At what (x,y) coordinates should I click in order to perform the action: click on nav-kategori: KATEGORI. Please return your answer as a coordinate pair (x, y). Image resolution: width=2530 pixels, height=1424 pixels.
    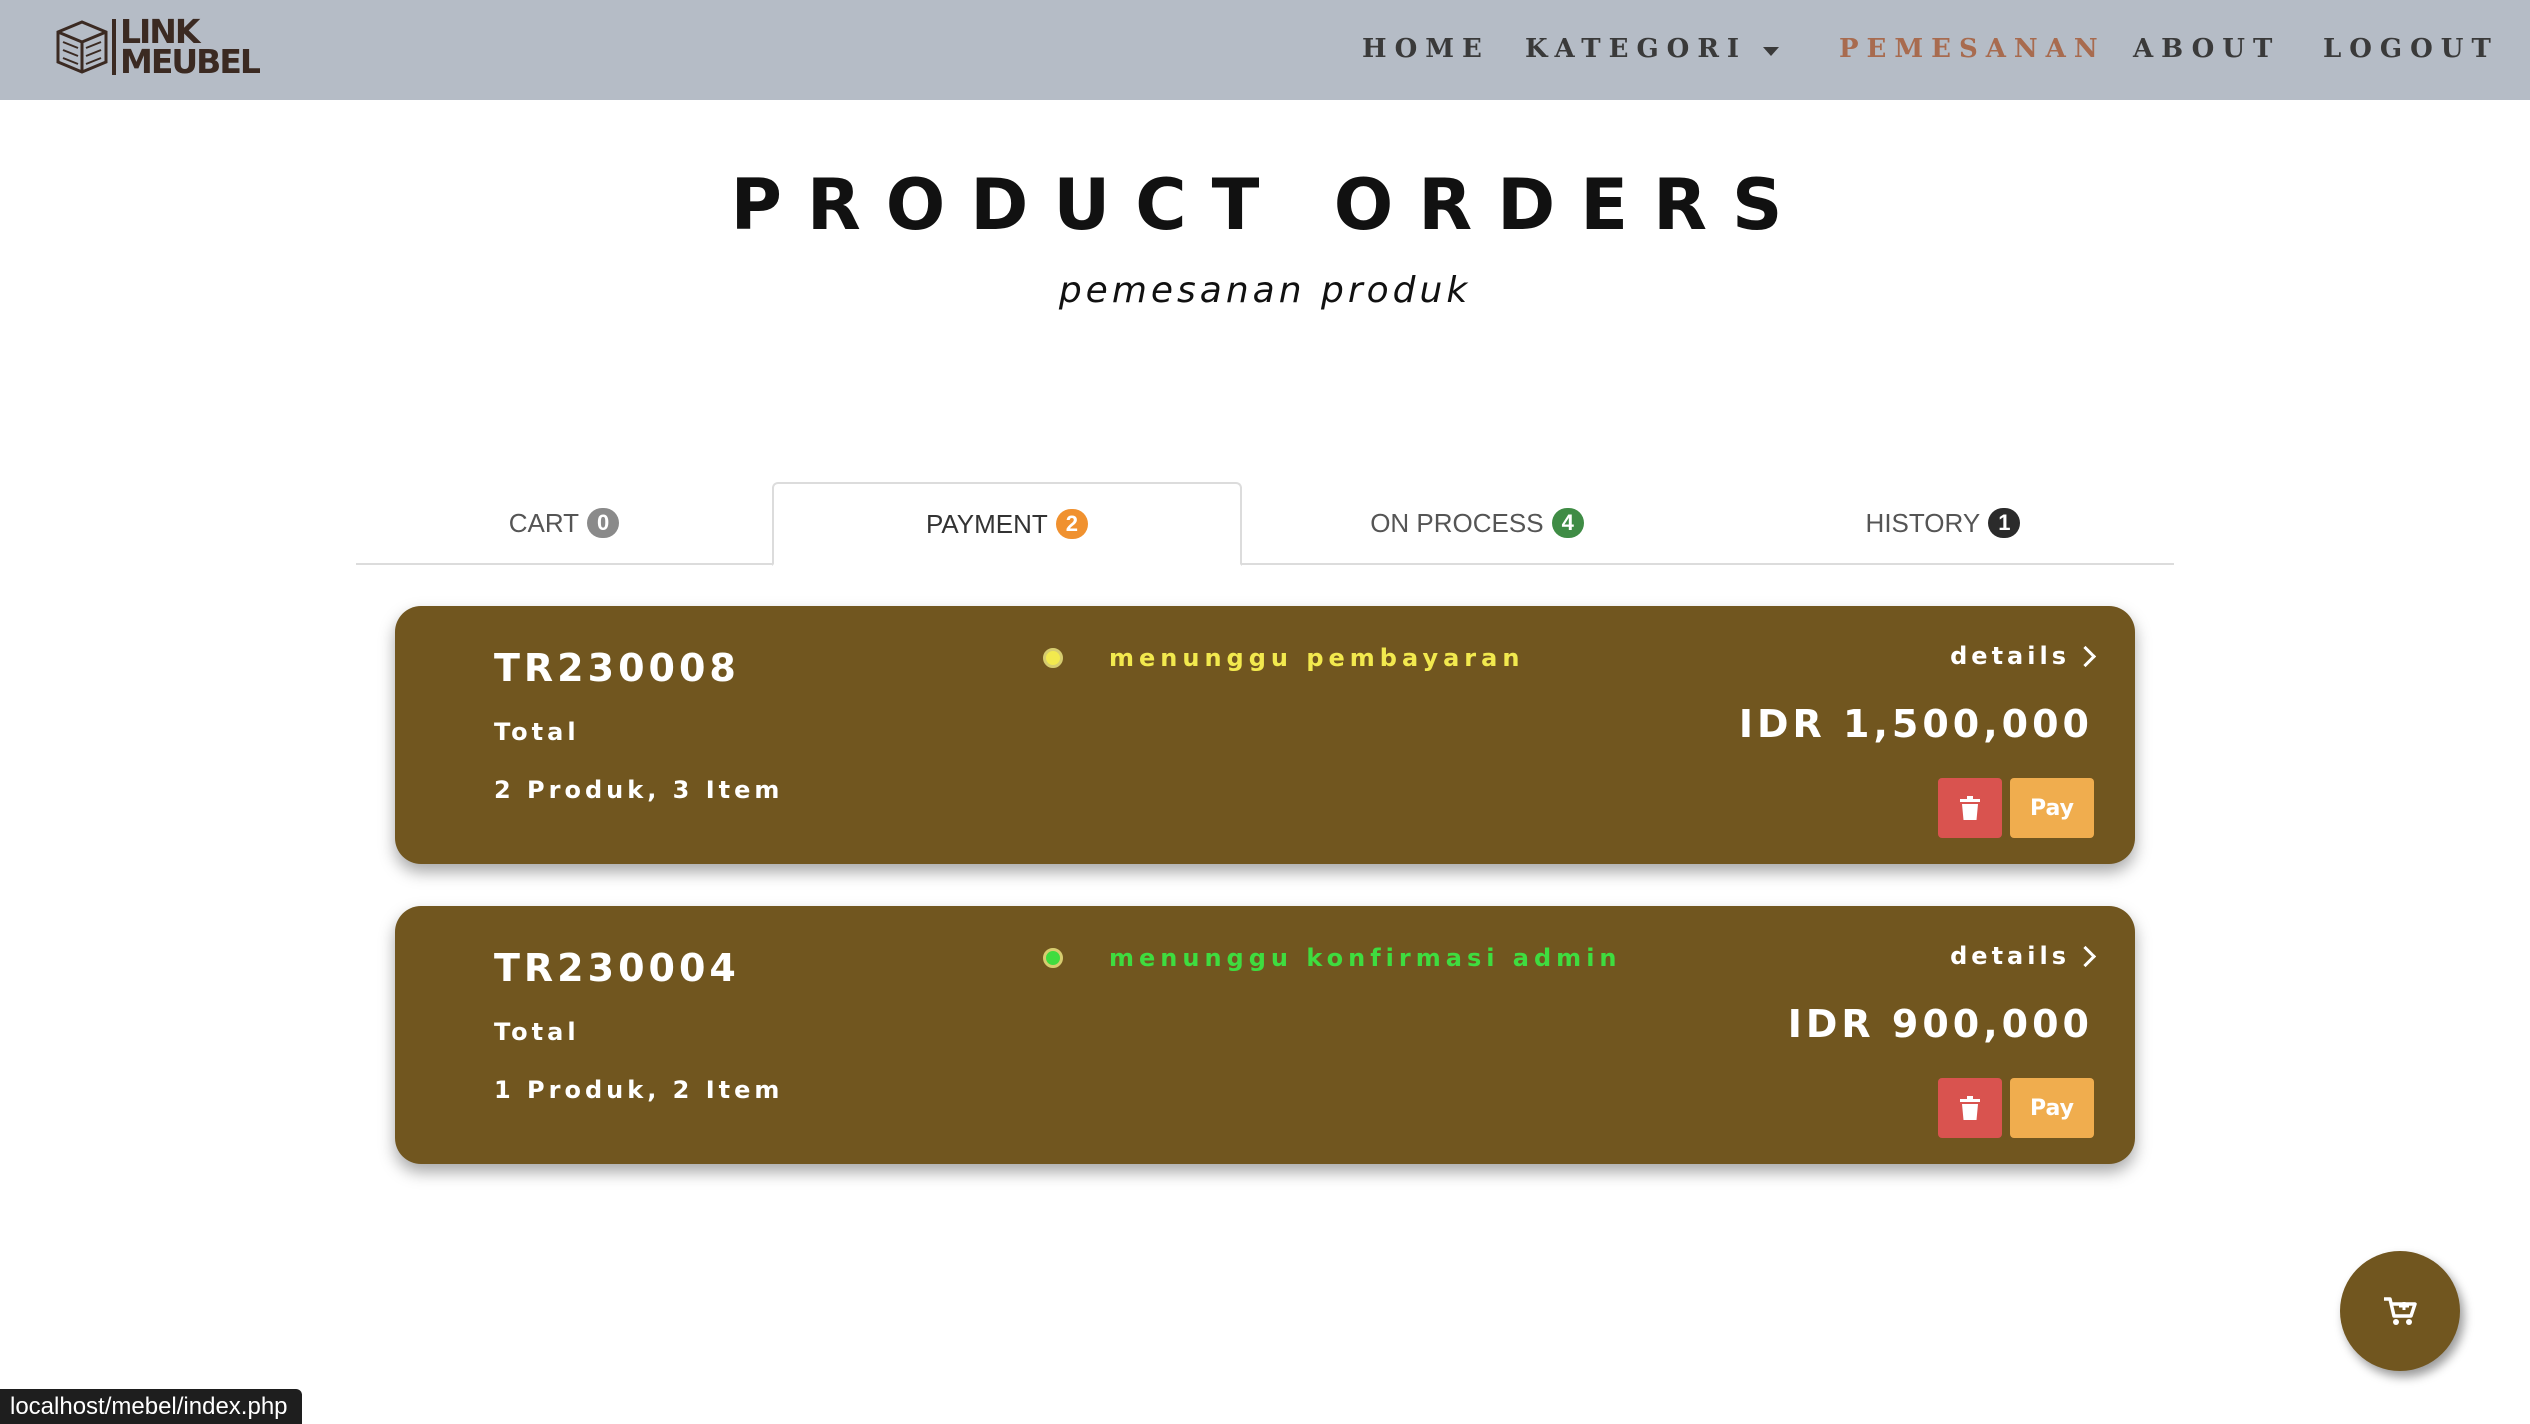
    Looking at the image, I should click on (1636, 49).